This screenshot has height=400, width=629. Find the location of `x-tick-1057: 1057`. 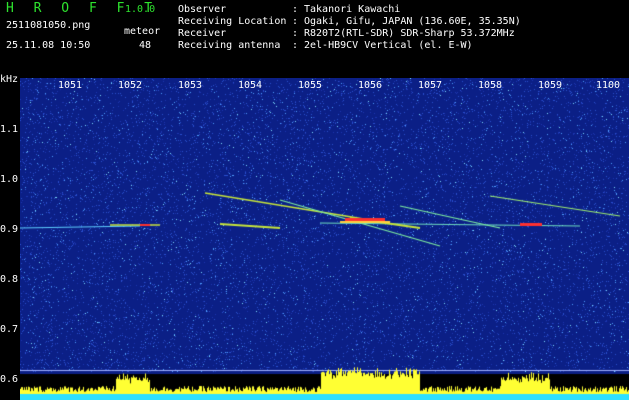

x-tick-1057: 1057 is located at coordinates (430, 85).